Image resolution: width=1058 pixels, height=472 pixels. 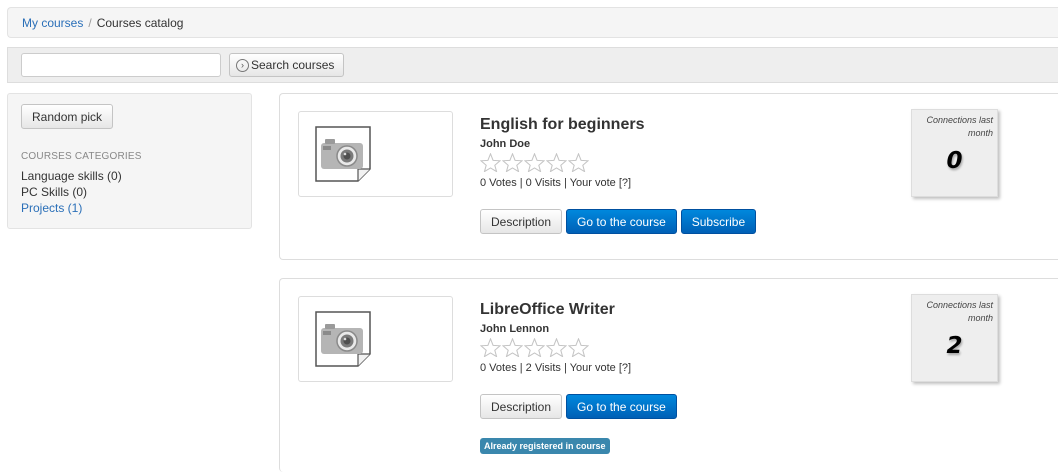 I want to click on course-title: LibreOffice Writer, so click(x=547, y=310).